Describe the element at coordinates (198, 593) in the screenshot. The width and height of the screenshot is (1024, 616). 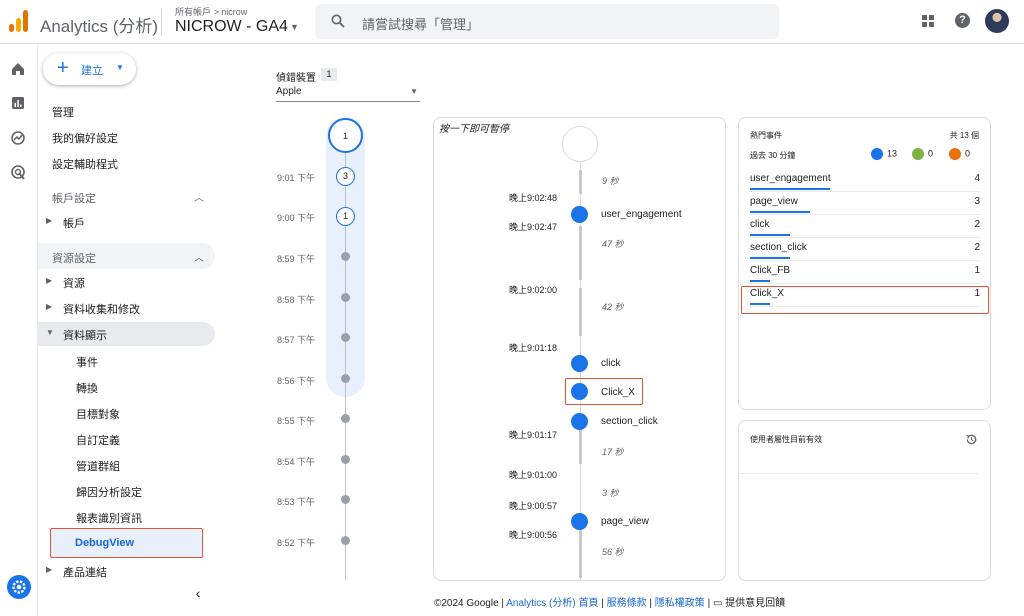
I see `collapse-sidebar-icon: ‹` at that location.